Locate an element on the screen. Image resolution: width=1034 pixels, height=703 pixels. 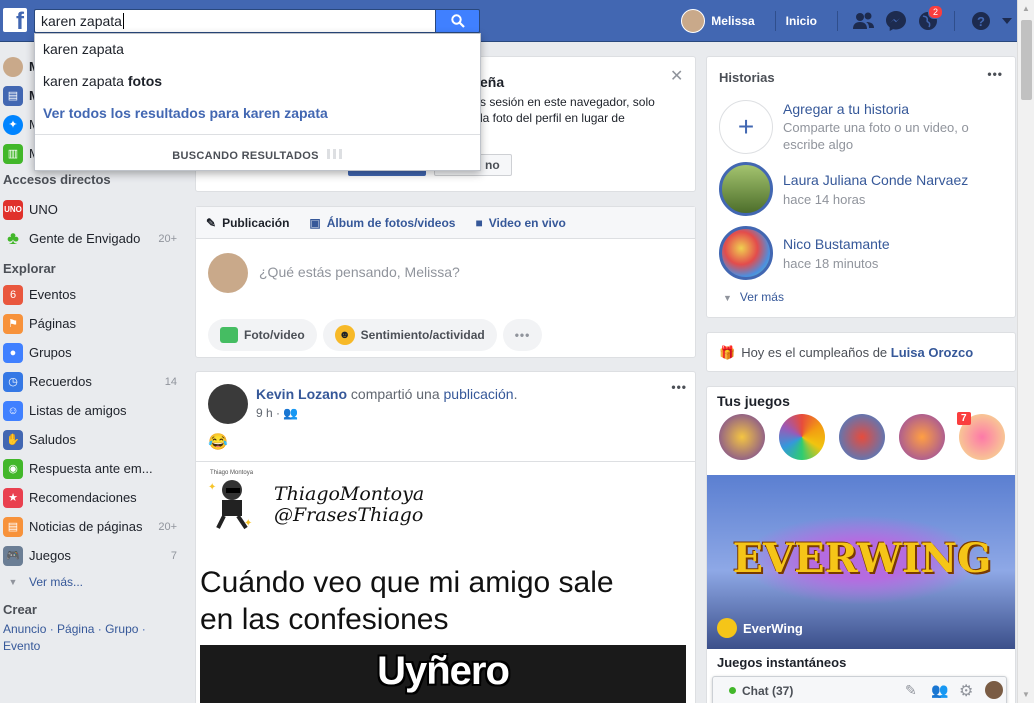
help-icon: ? is located at coordinates (981, 21).